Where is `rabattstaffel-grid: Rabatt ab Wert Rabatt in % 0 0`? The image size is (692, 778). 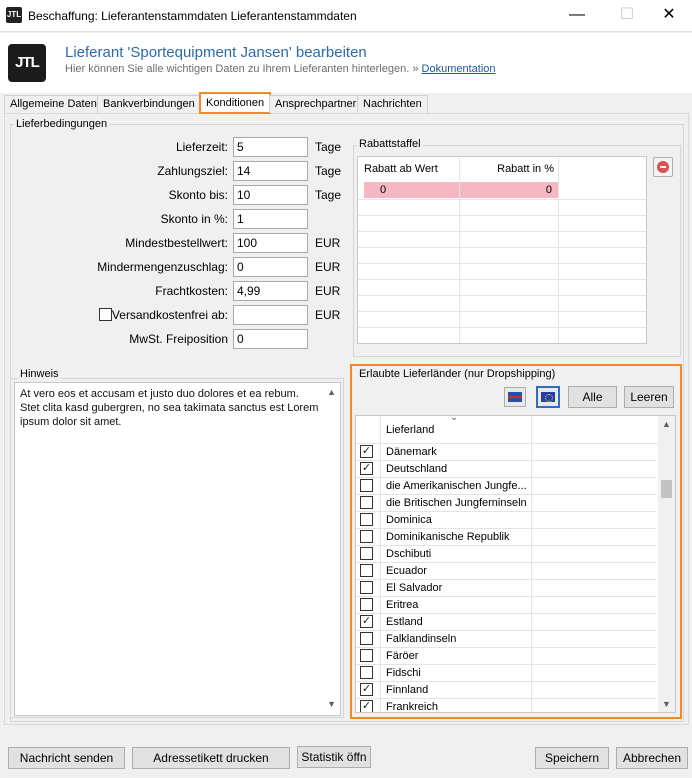
rabattstaffel-grid: Rabatt ab Wert Rabatt in % 0 0 is located at coordinates (502, 250).